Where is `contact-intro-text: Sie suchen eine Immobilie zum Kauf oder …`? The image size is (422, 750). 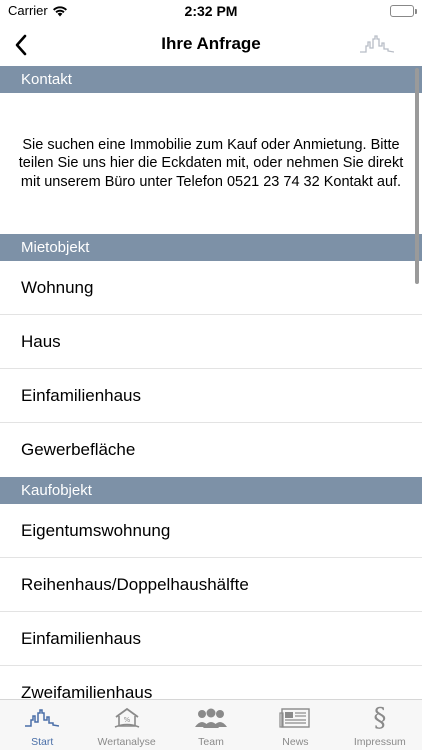
contact-intro-text: Sie suchen eine Immobilie zum Kauf oder … is located at coordinates (211, 163).